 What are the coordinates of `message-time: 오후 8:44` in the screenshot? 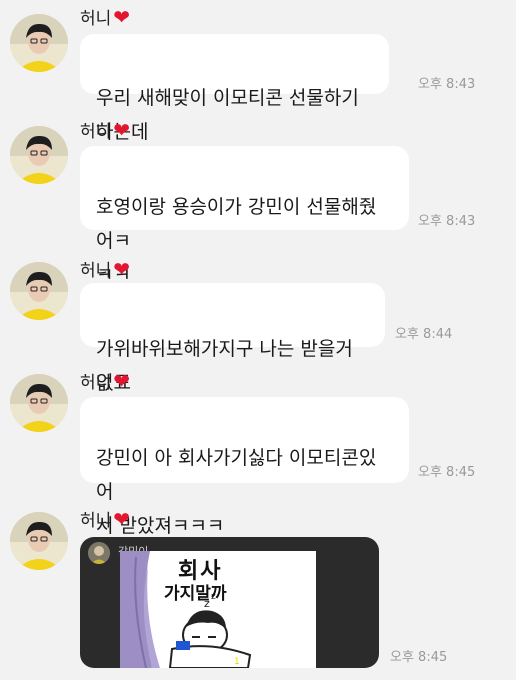 It's located at (424, 334).